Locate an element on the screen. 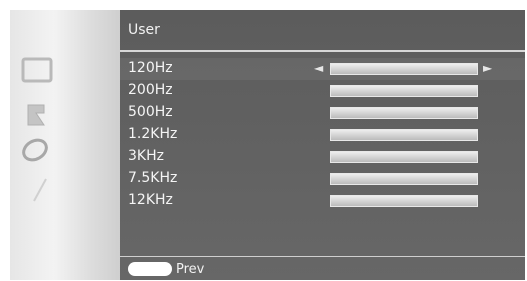 The width and height of the screenshot is (527, 281). edit-icon is located at coordinates (40, 190).